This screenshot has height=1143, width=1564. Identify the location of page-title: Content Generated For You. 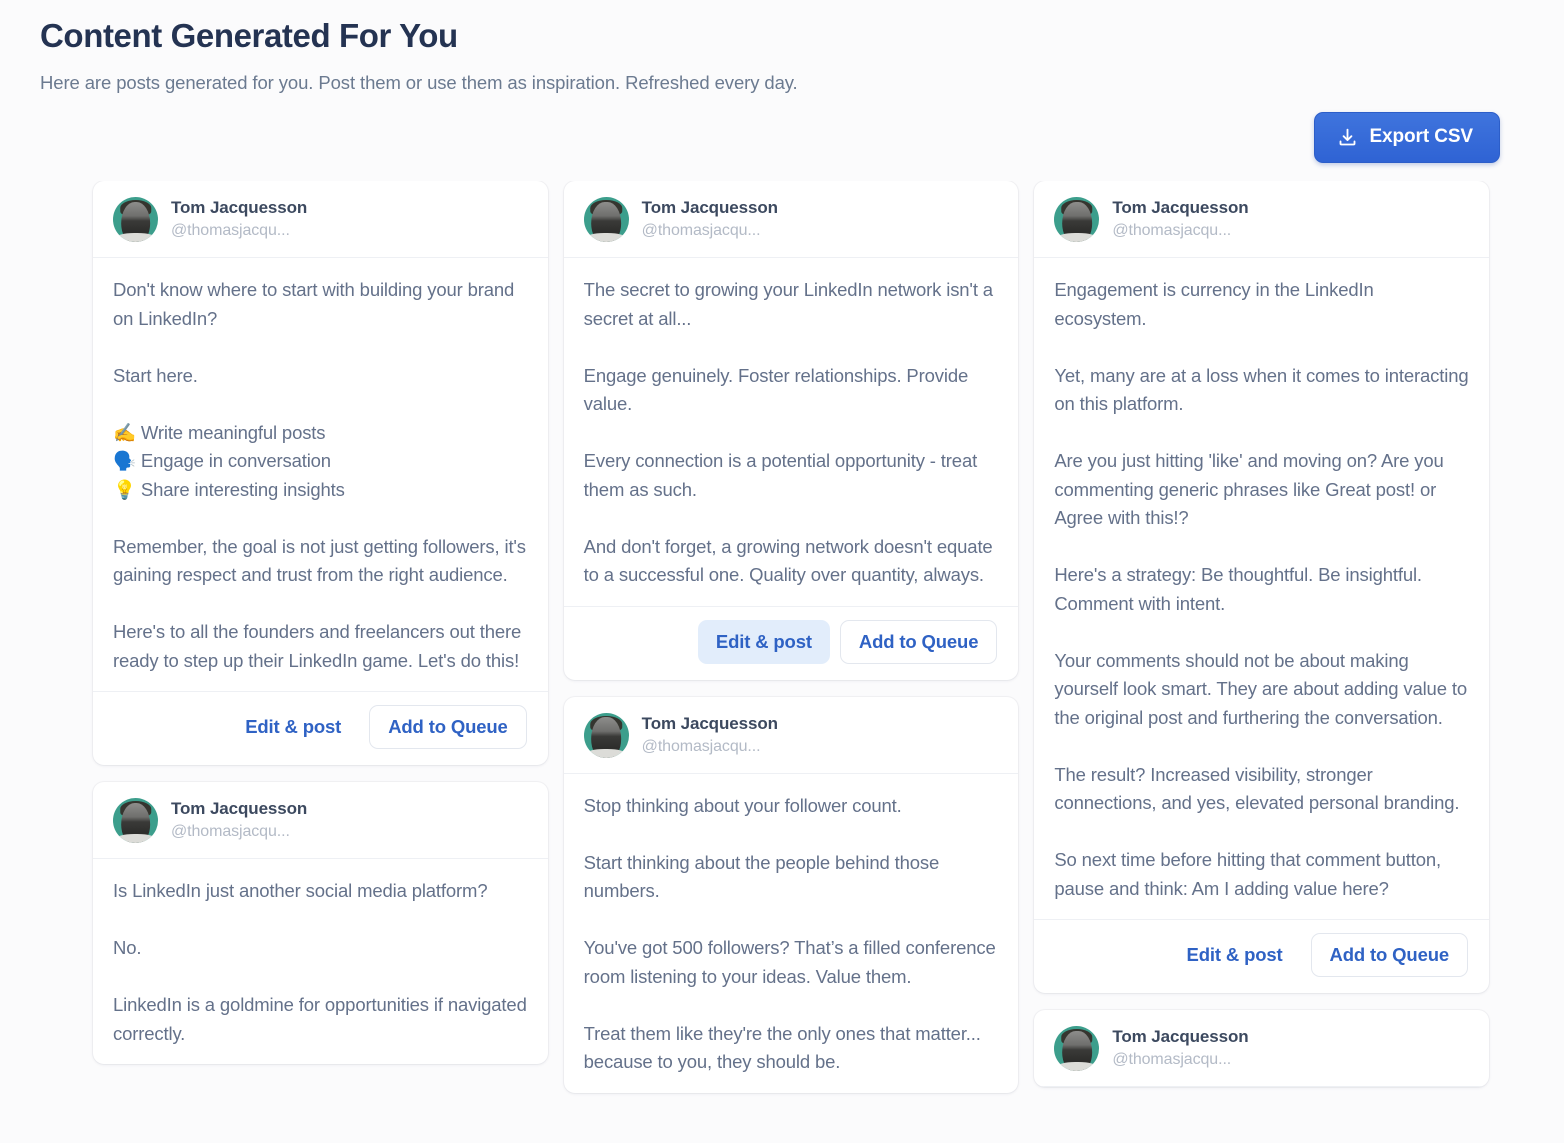
(249, 35).